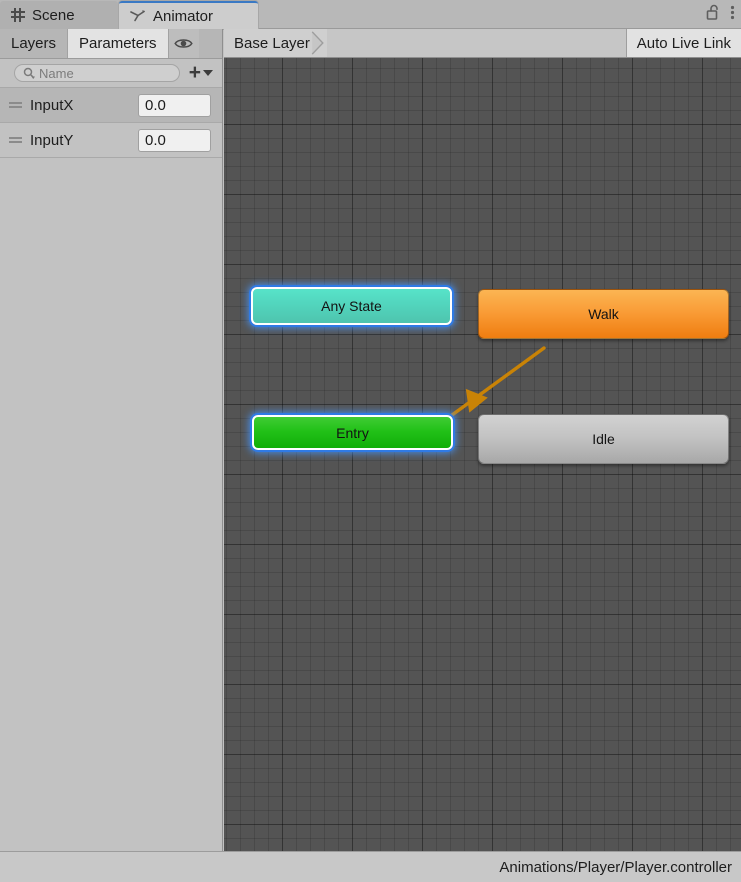 This screenshot has height=882, width=741. What do you see at coordinates (208, 73) in the screenshot?
I see `chevron-down-icon` at bounding box center [208, 73].